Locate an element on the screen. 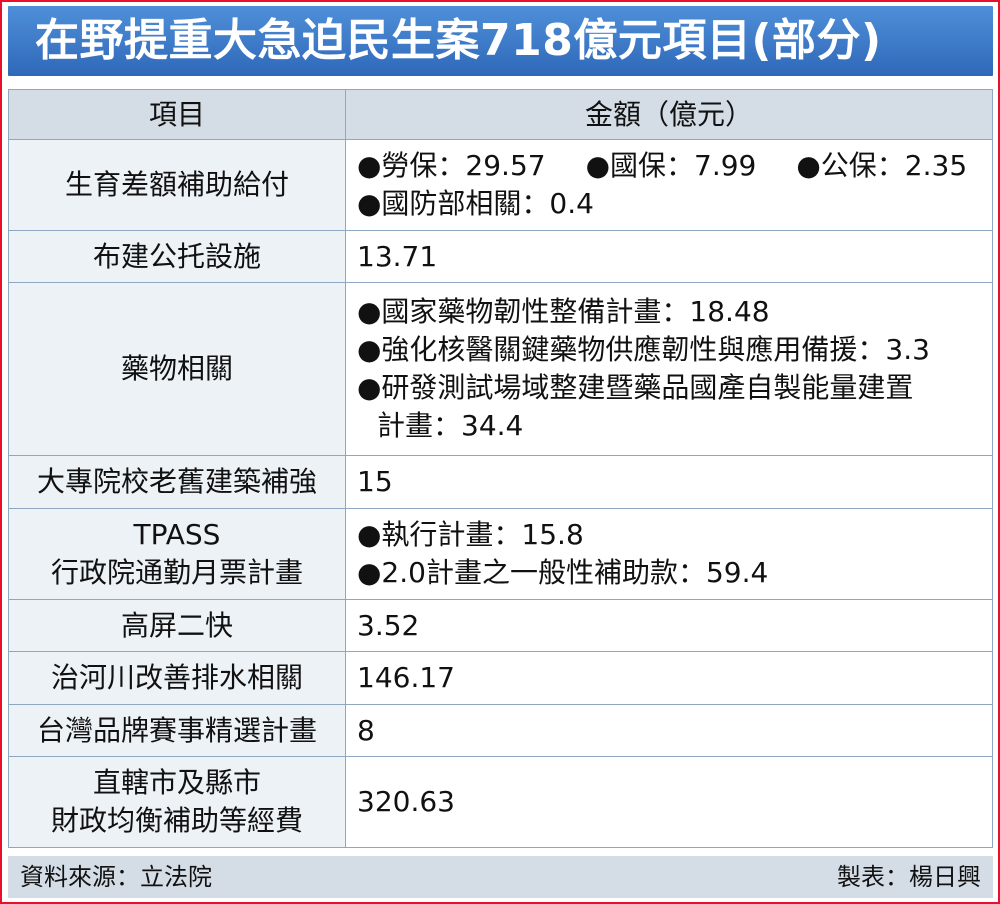 The width and height of the screenshot is (1000, 904). item-cell: 高屏二快 is located at coordinates (177, 625).